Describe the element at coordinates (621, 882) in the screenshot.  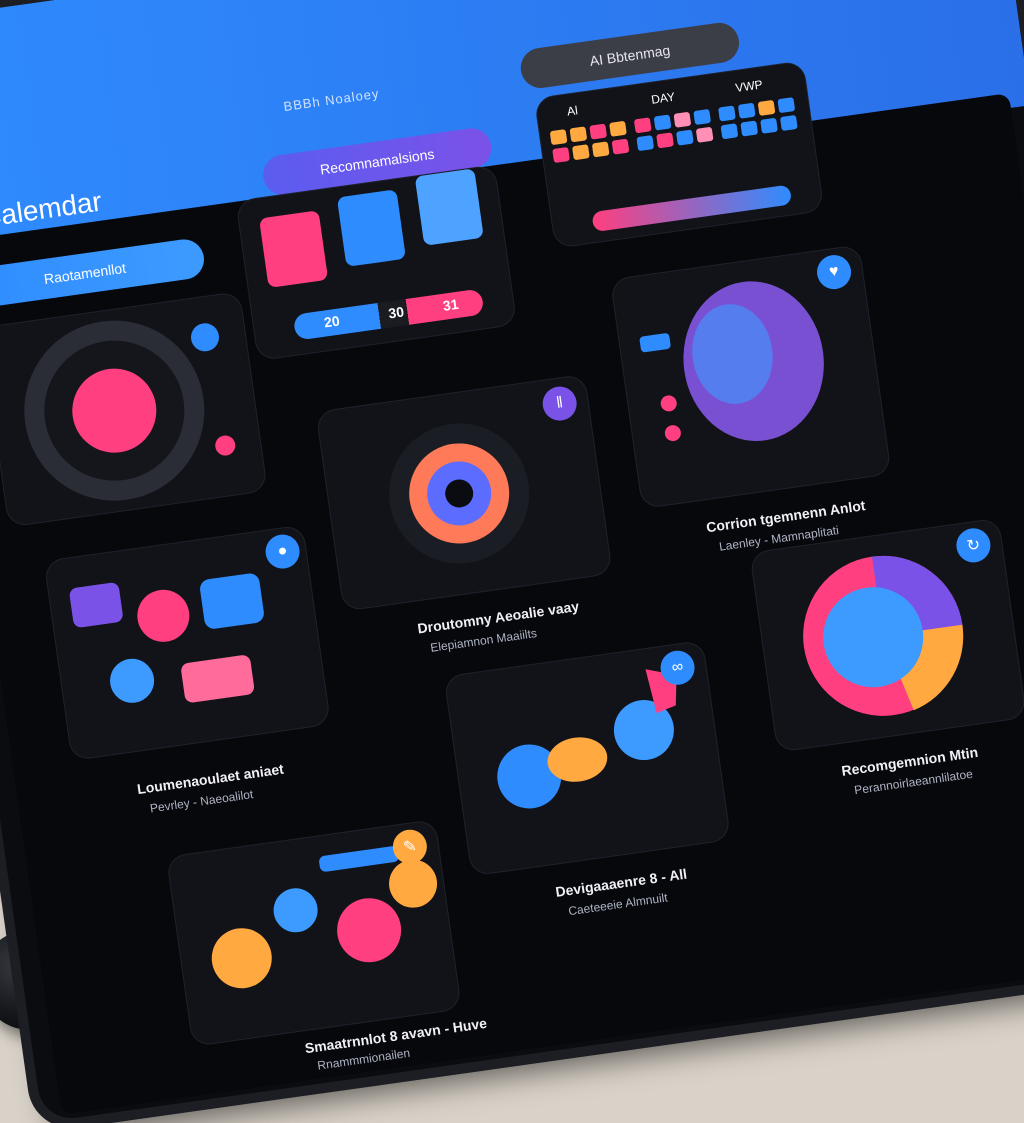
I see `card-4-caption: Devigaaaenre 8 - All` at that location.